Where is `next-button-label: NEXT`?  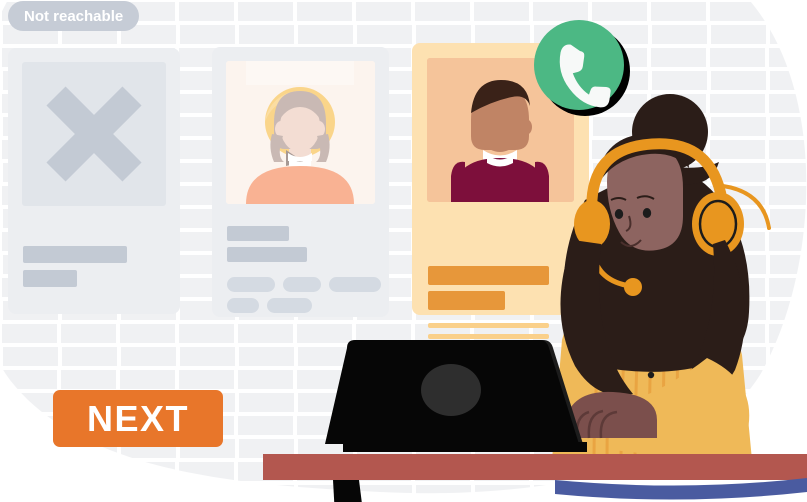 next-button-label: NEXT is located at coordinates (137, 418).